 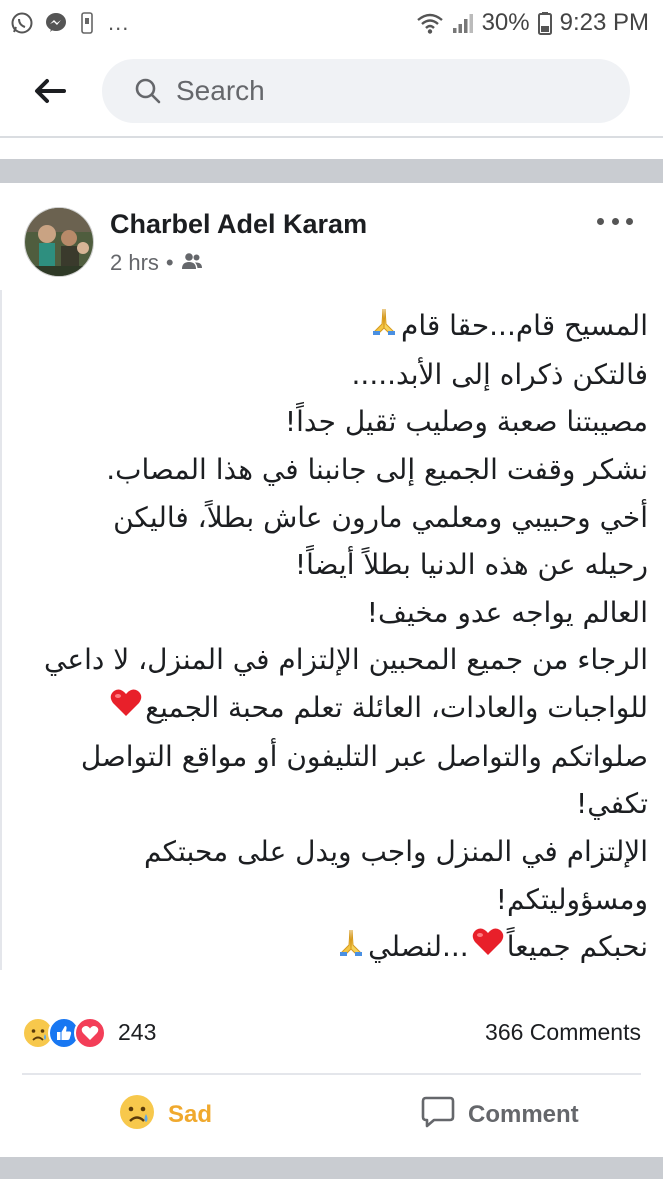 I want to click on comment-label: Comment, so click(x=523, y=1114).